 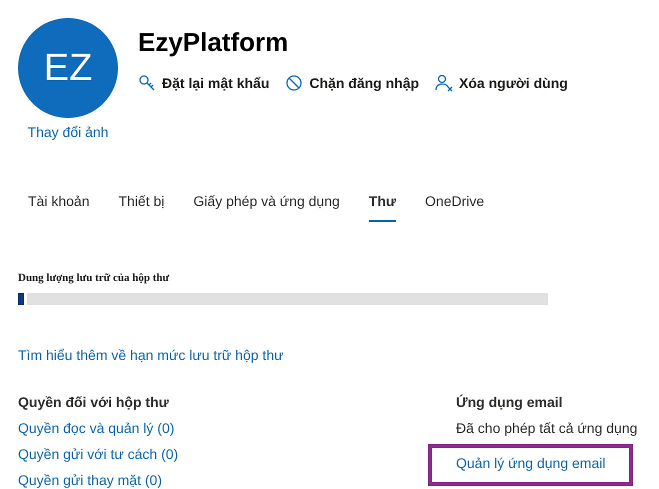 I want to click on action-button: Đặt lại mật khẩu, so click(x=204, y=83).